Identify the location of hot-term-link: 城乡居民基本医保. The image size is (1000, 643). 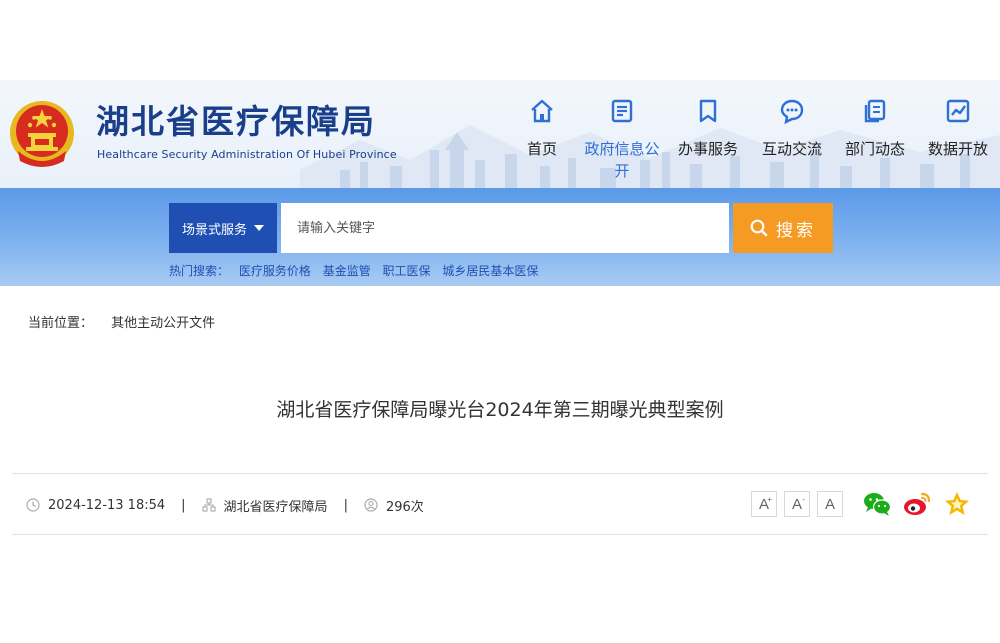
(490, 271).